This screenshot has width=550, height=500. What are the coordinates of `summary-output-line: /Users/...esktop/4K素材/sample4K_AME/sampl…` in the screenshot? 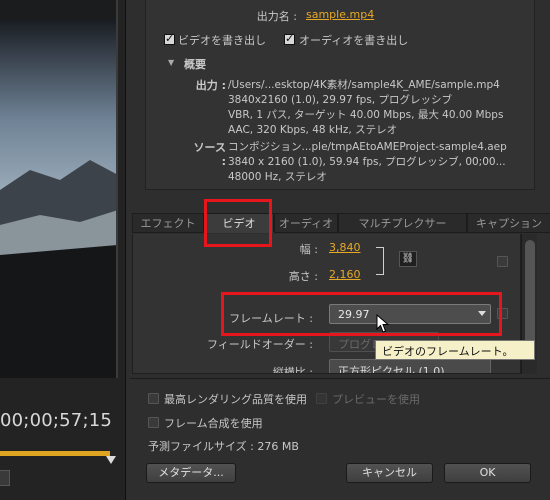 It's located at (364, 85).